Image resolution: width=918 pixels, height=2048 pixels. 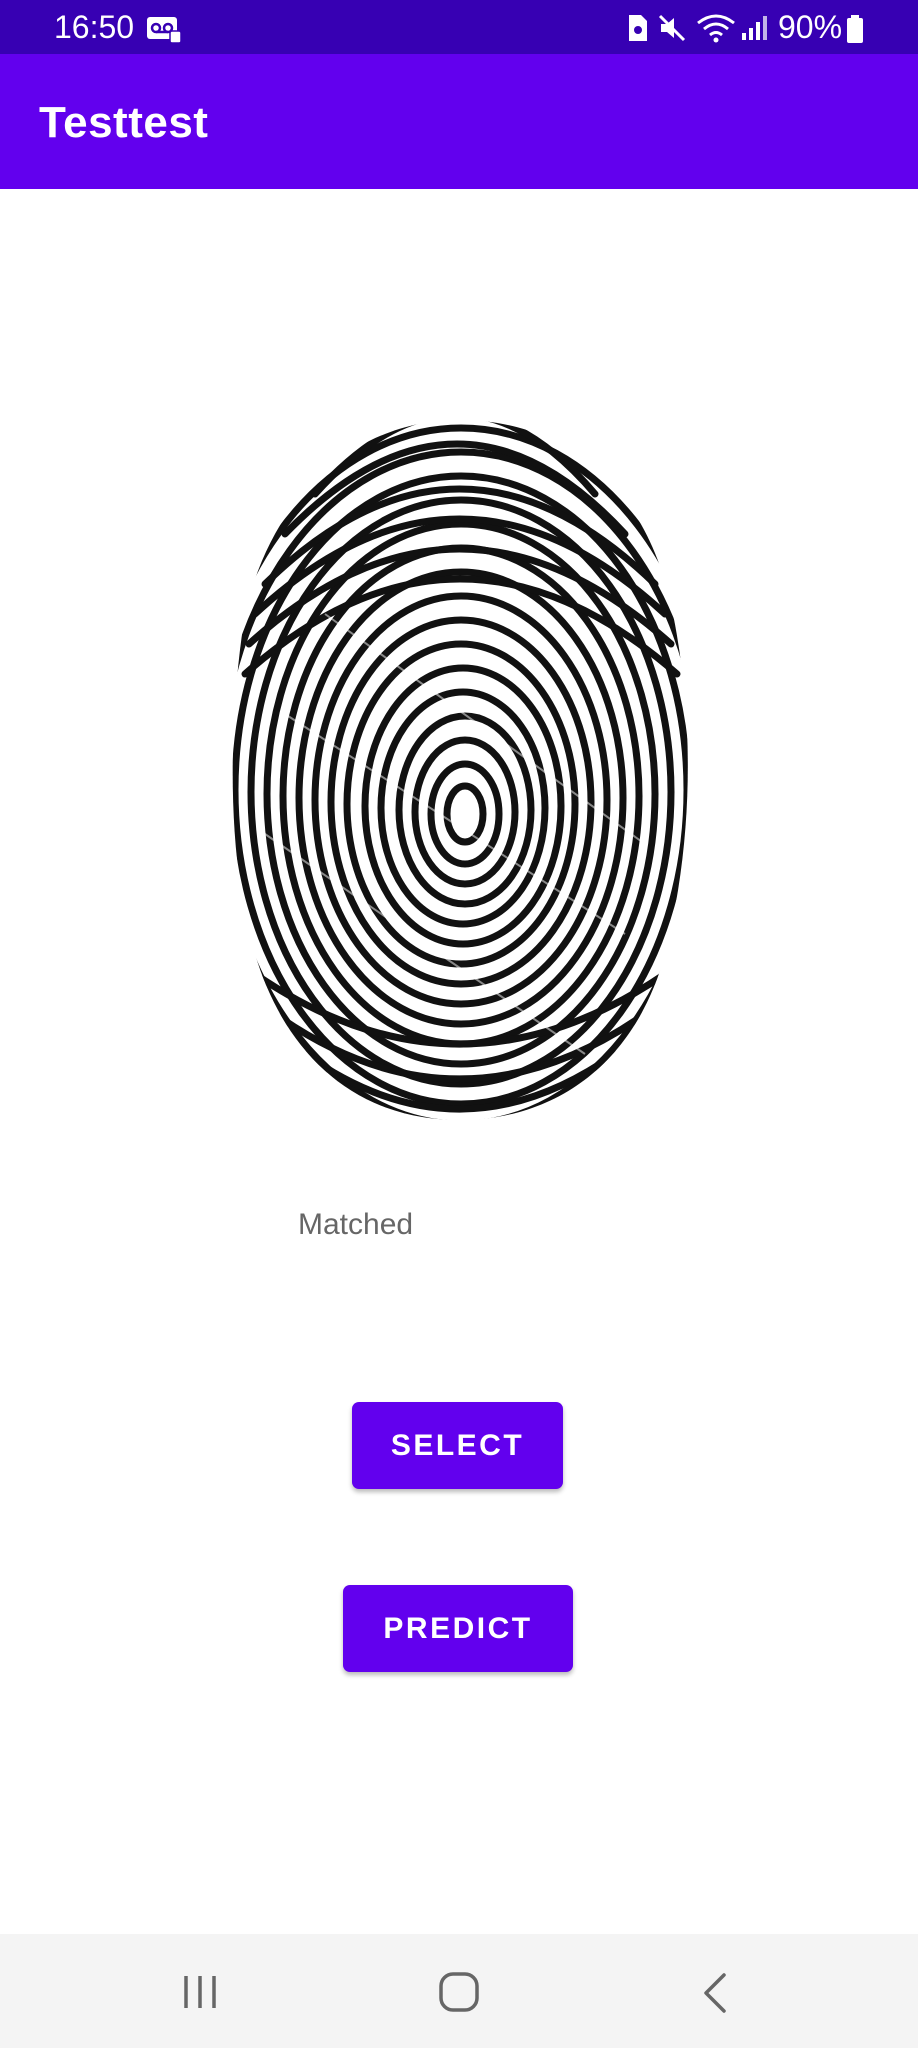 What do you see at coordinates (94, 27) in the screenshot?
I see `status-time: 16:50` at bounding box center [94, 27].